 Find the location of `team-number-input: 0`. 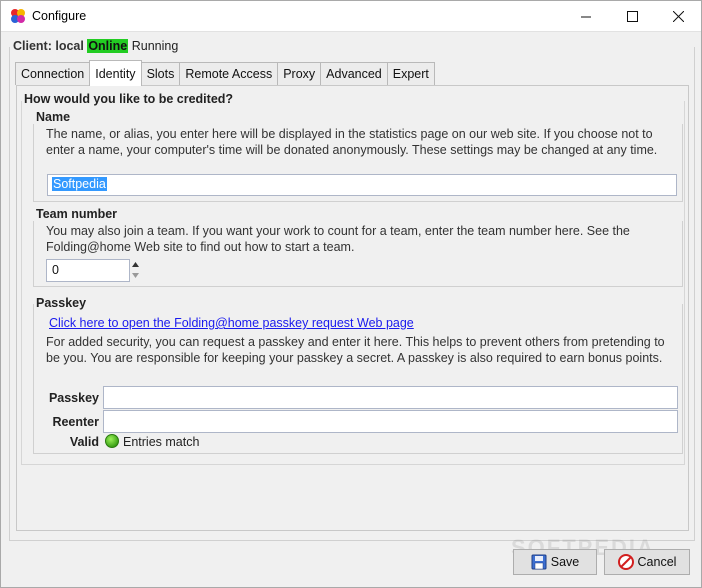

team-number-input: 0 is located at coordinates (88, 270).